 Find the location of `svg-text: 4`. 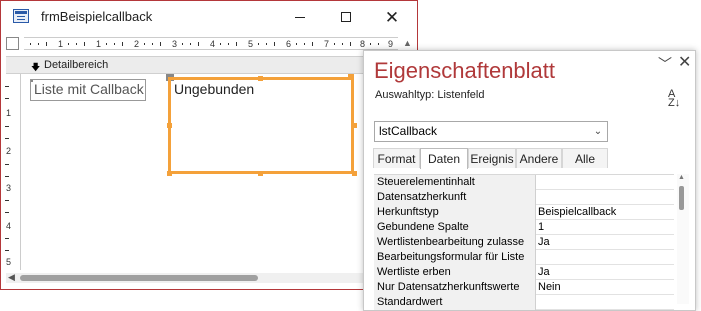

svg-text: 4 is located at coordinates (212, 44).